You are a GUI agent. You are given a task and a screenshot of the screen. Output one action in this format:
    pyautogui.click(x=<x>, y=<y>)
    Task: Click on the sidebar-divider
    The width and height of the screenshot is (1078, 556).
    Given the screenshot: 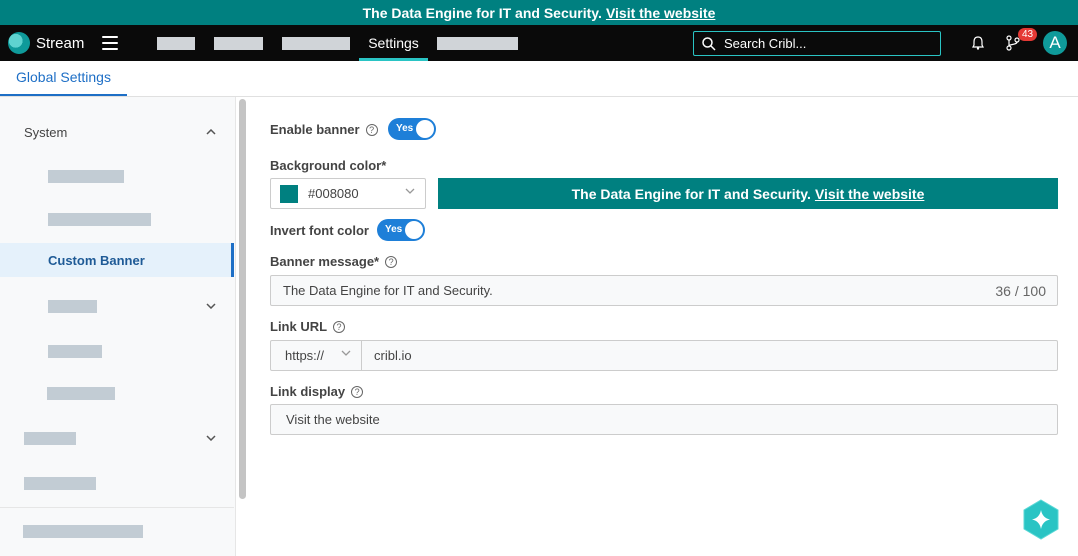 What is the action you would take?
    pyautogui.click(x=117, y=507)
    